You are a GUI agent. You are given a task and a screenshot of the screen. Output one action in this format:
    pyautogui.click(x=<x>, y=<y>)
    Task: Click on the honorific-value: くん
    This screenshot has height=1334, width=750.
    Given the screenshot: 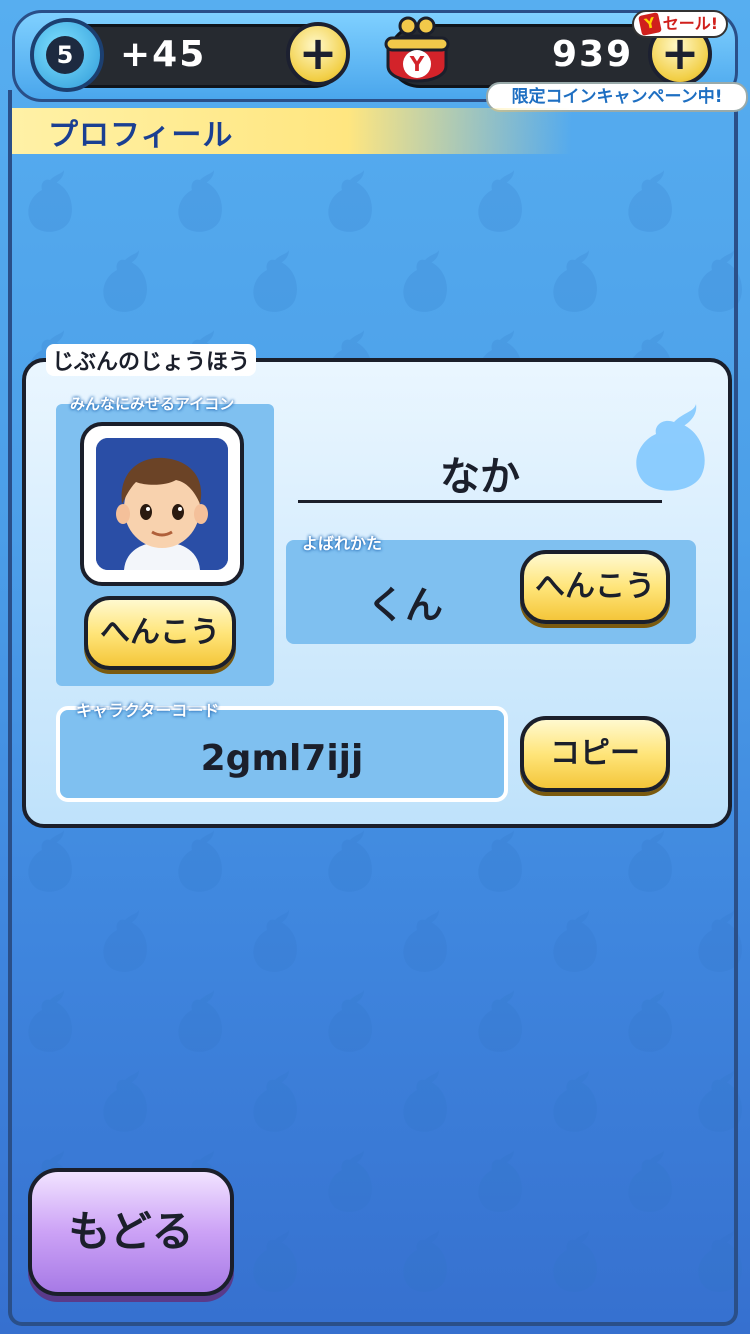 What is the action you would take?
    pyautogui.click(x=404, y=605)
    